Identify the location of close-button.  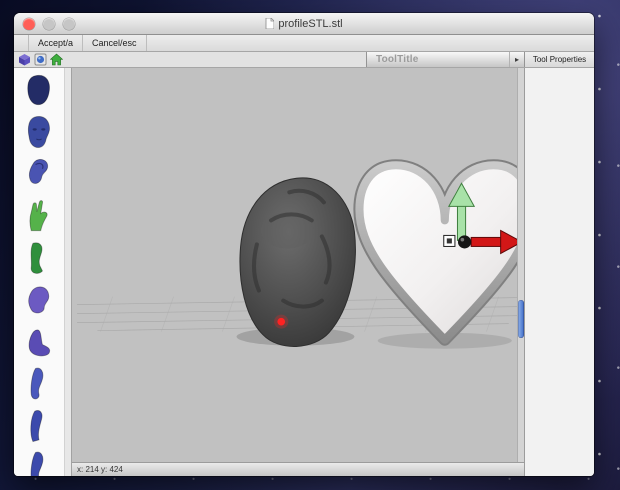
(29, 23).